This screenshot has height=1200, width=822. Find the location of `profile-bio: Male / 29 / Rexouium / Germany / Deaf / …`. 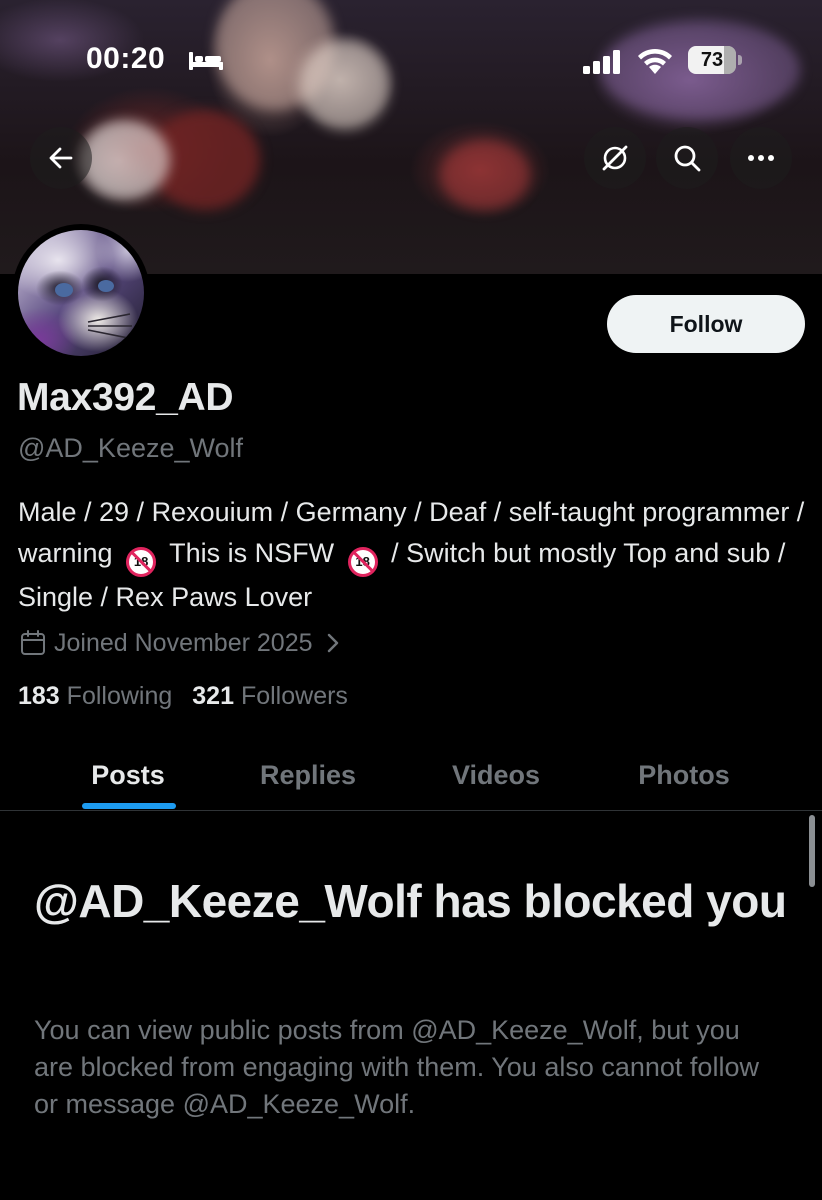

profile-bio: Male / 29 / Rexouium / Germany / Deaf / … is located at coordinates (413, 555).